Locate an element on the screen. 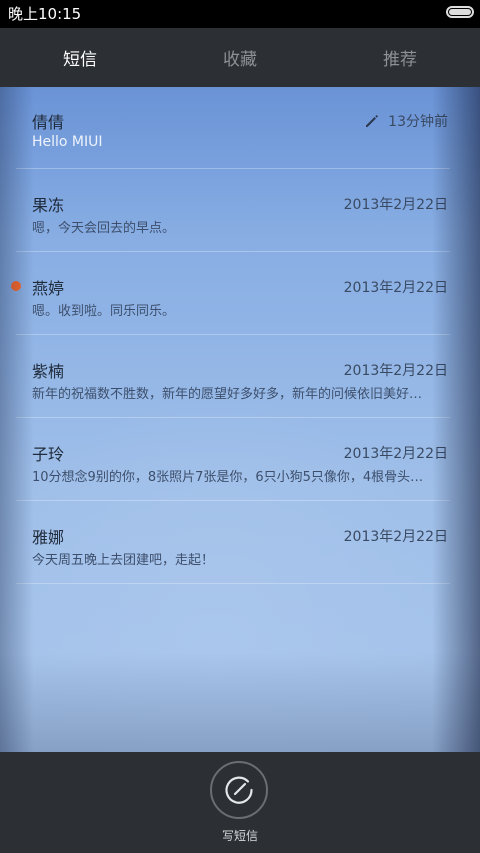 This screenshot has height=853, width=480. message-preview: Hello MIUI is located at coordinates (67, 142).